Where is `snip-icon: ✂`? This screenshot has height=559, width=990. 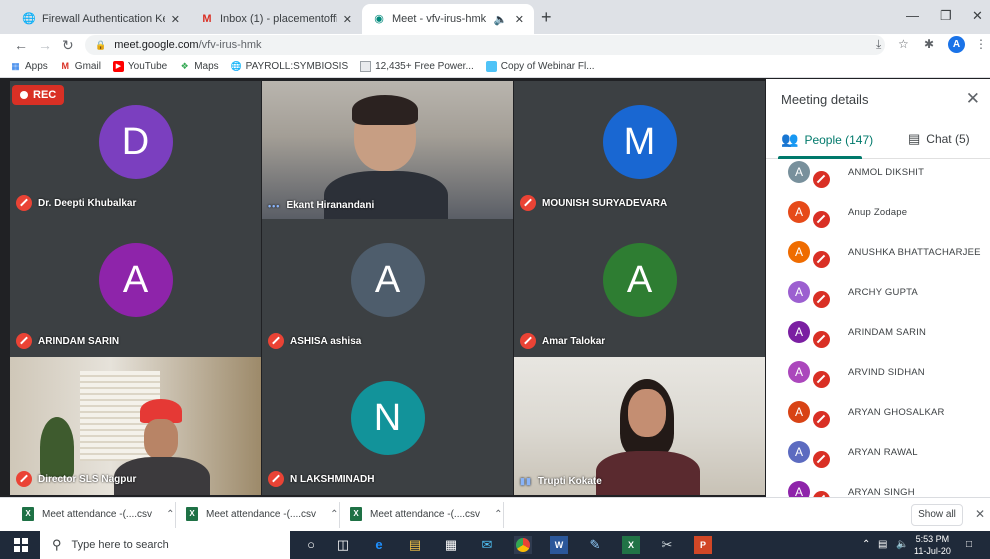
snip-icon: ✂ is located at coordinates (667, 545).